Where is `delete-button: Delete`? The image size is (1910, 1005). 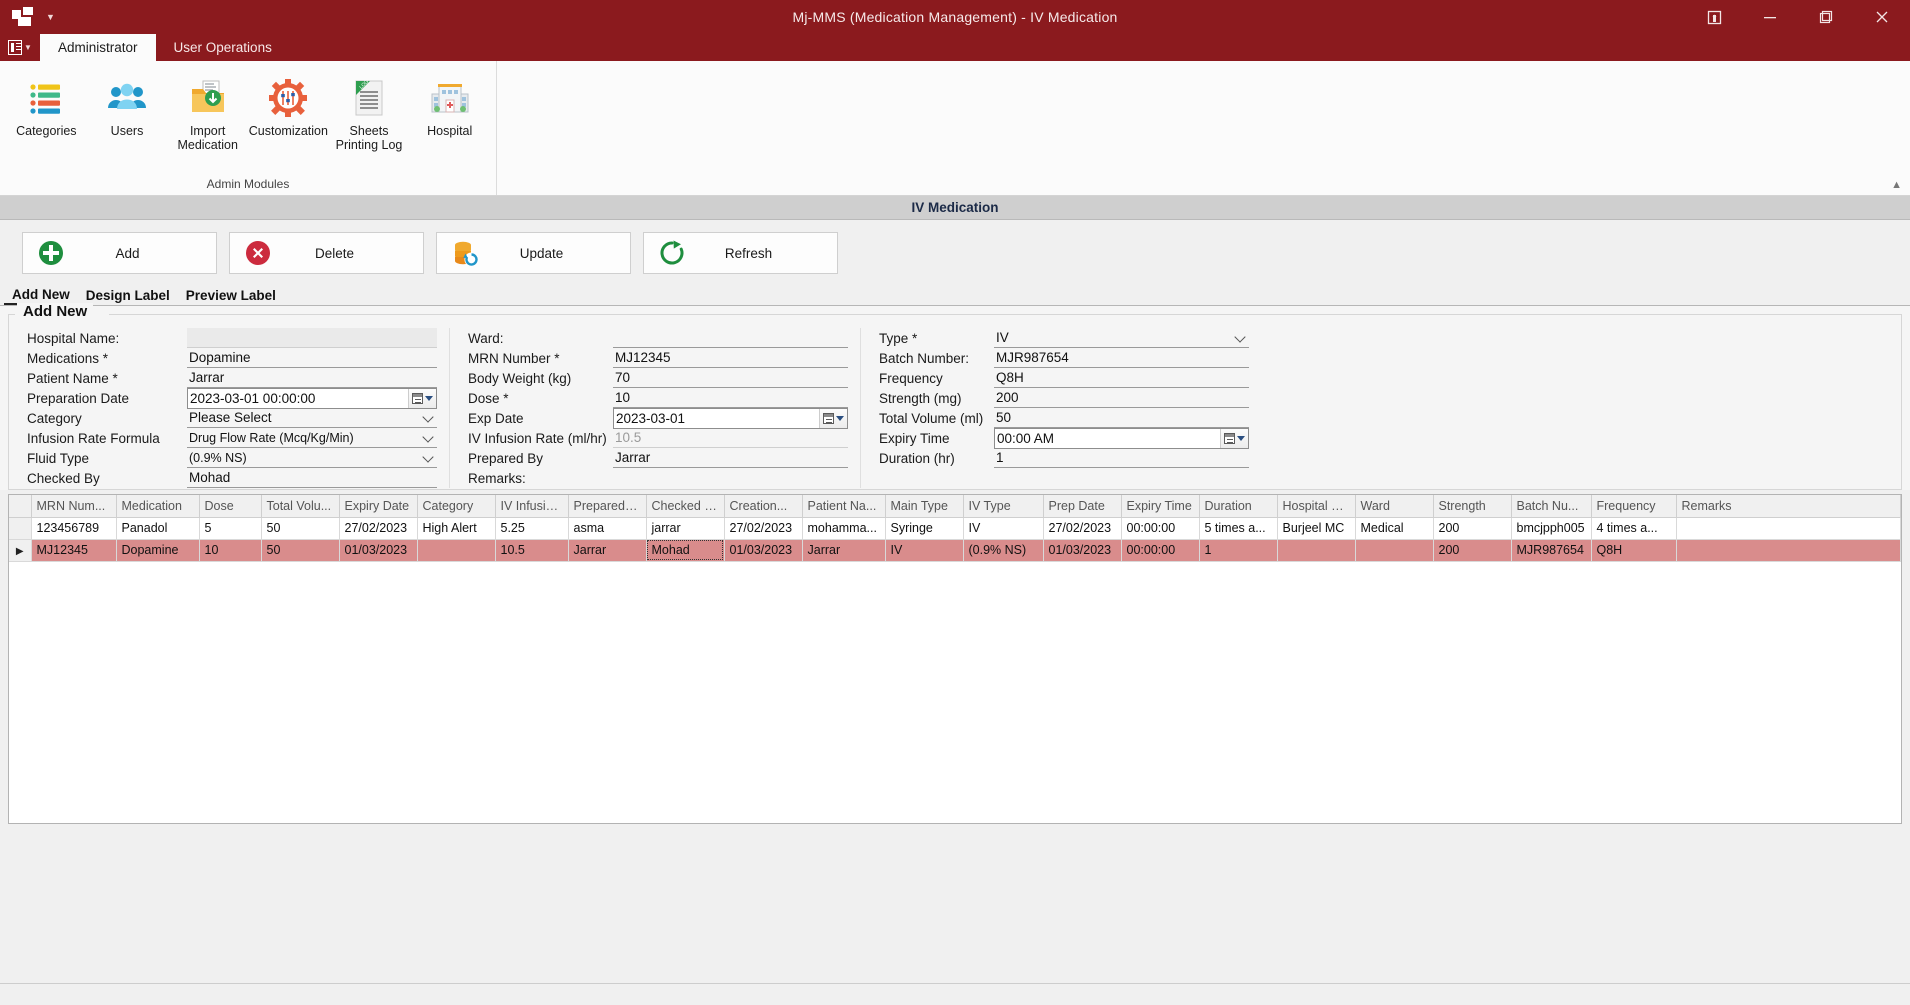 delete-button: Delete is located at coordinates (326, 253).